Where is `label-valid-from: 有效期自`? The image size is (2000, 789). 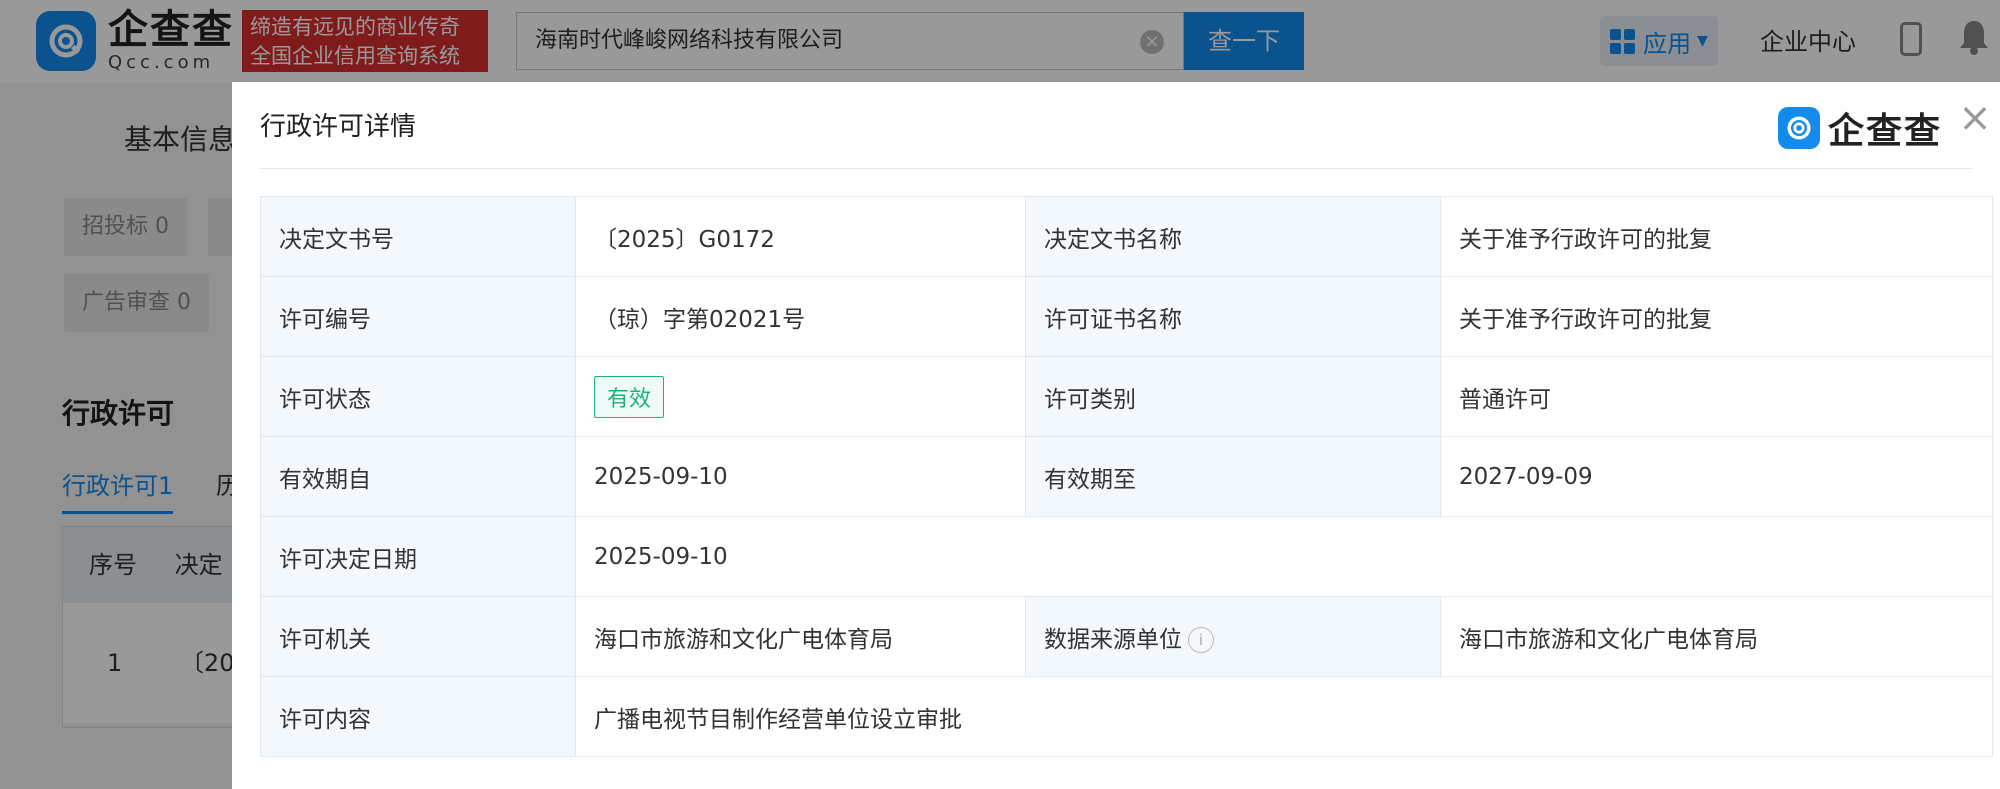 label-valid-from: 有效期自 is located at coordinates (418, 476).